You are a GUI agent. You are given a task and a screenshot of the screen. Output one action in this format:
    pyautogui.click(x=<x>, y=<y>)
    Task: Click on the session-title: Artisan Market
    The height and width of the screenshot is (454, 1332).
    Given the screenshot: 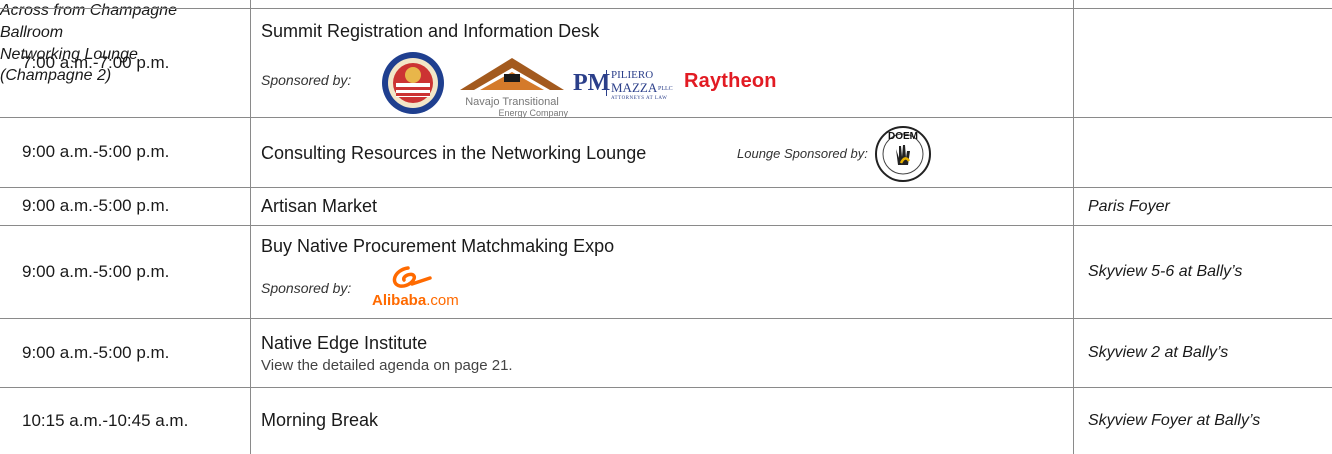 What is the action you would take?
    pyautogui.click(x=319, y=205)
    